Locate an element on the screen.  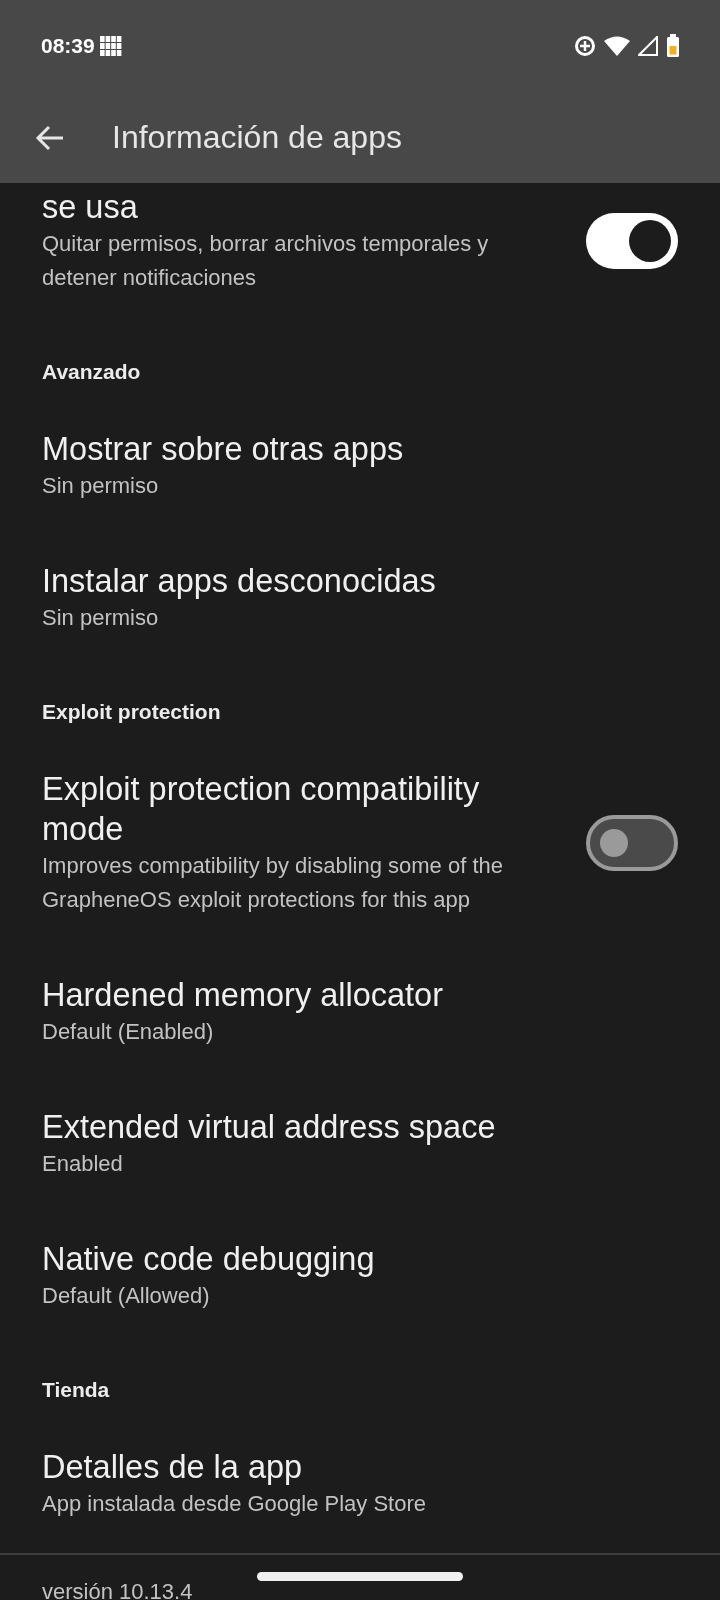
signal-icon is located at coordinates (648, 46).